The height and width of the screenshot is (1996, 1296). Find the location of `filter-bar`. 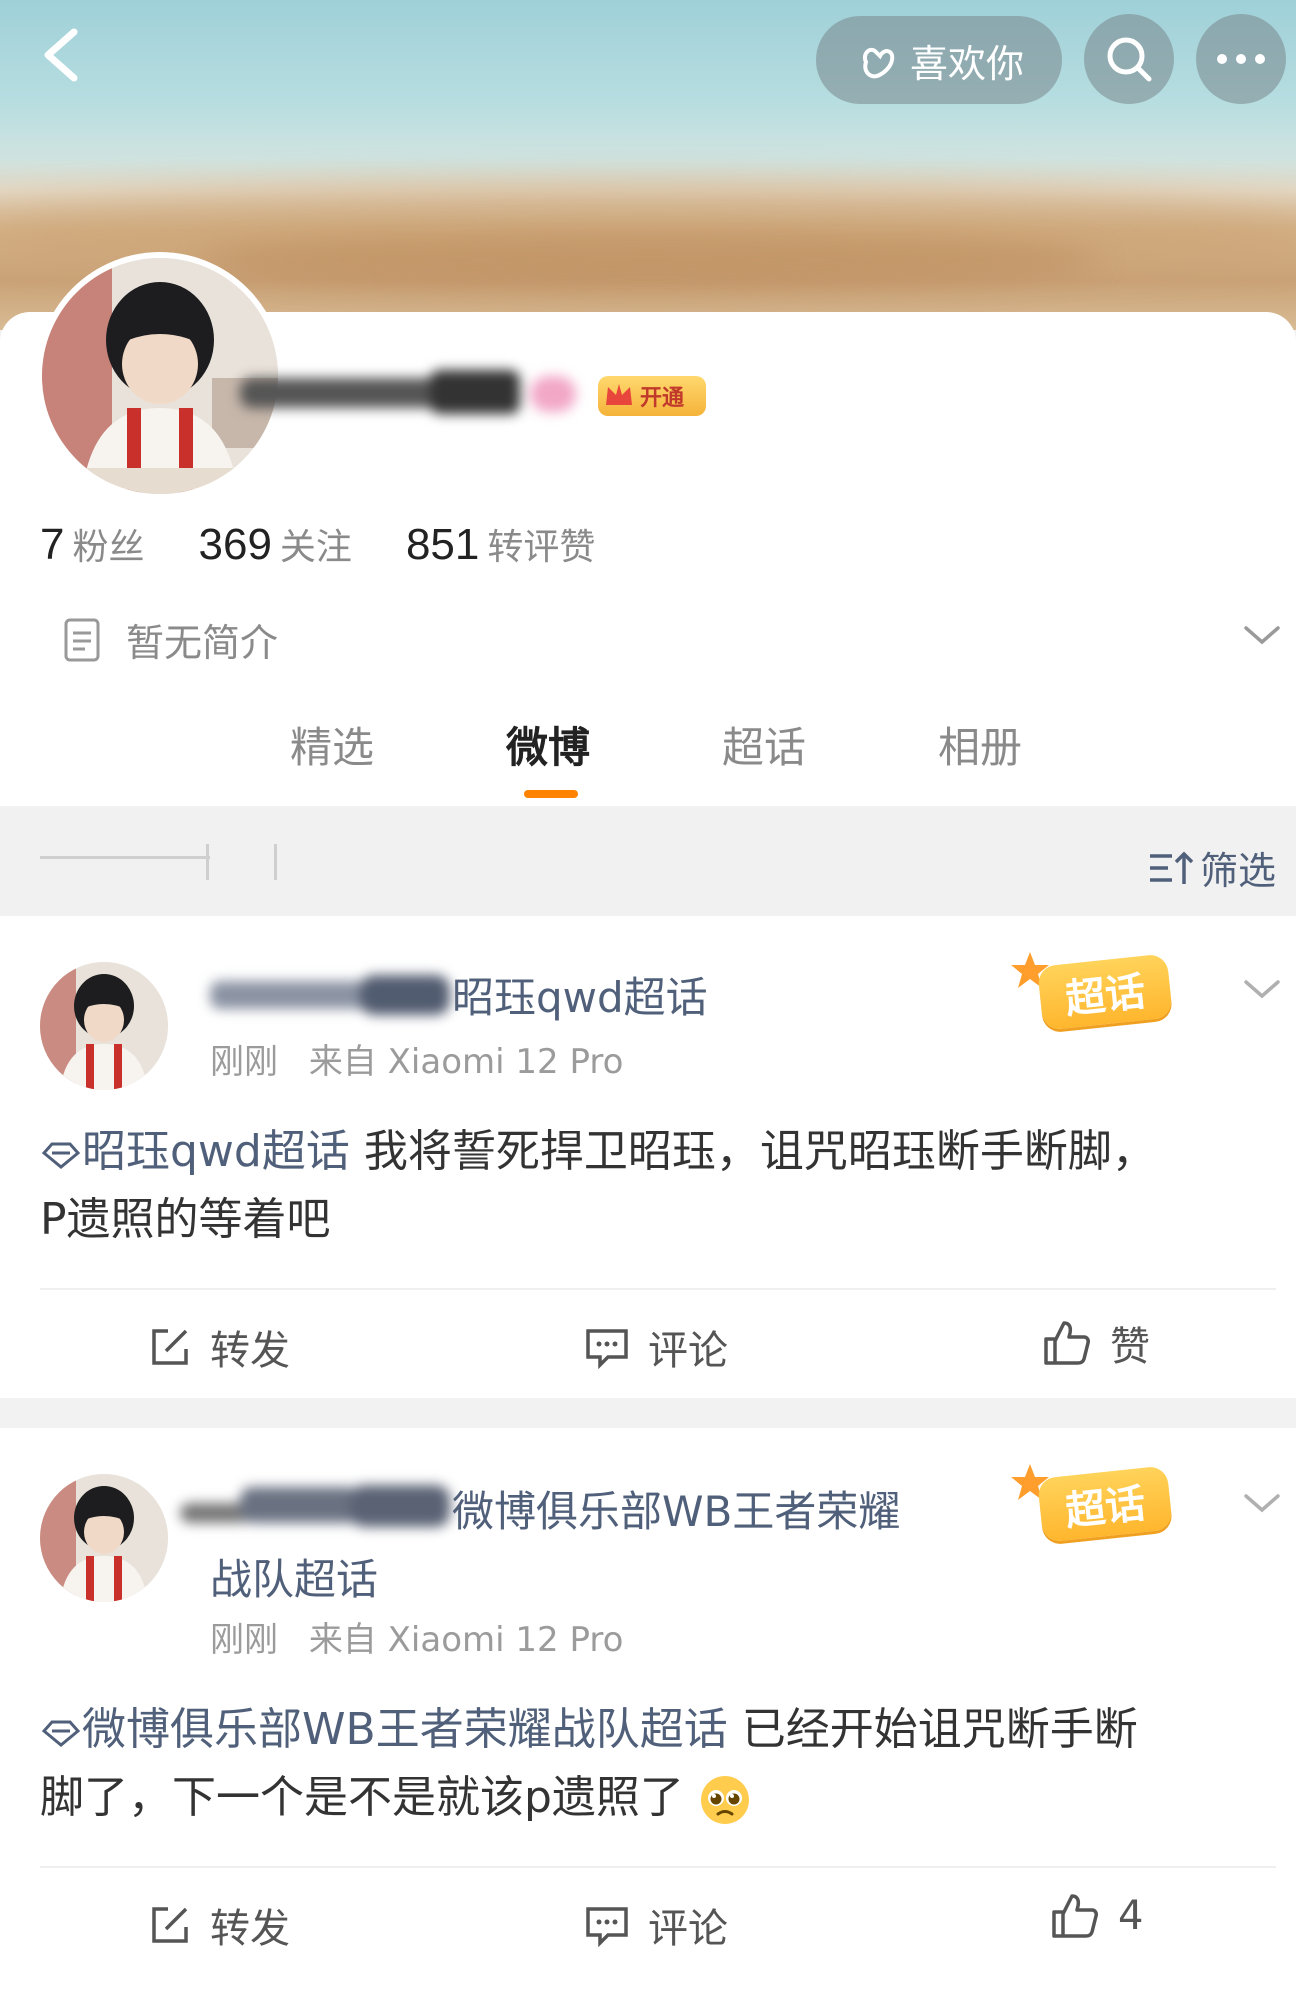

filter-bar is located at coordinates (648, 861).